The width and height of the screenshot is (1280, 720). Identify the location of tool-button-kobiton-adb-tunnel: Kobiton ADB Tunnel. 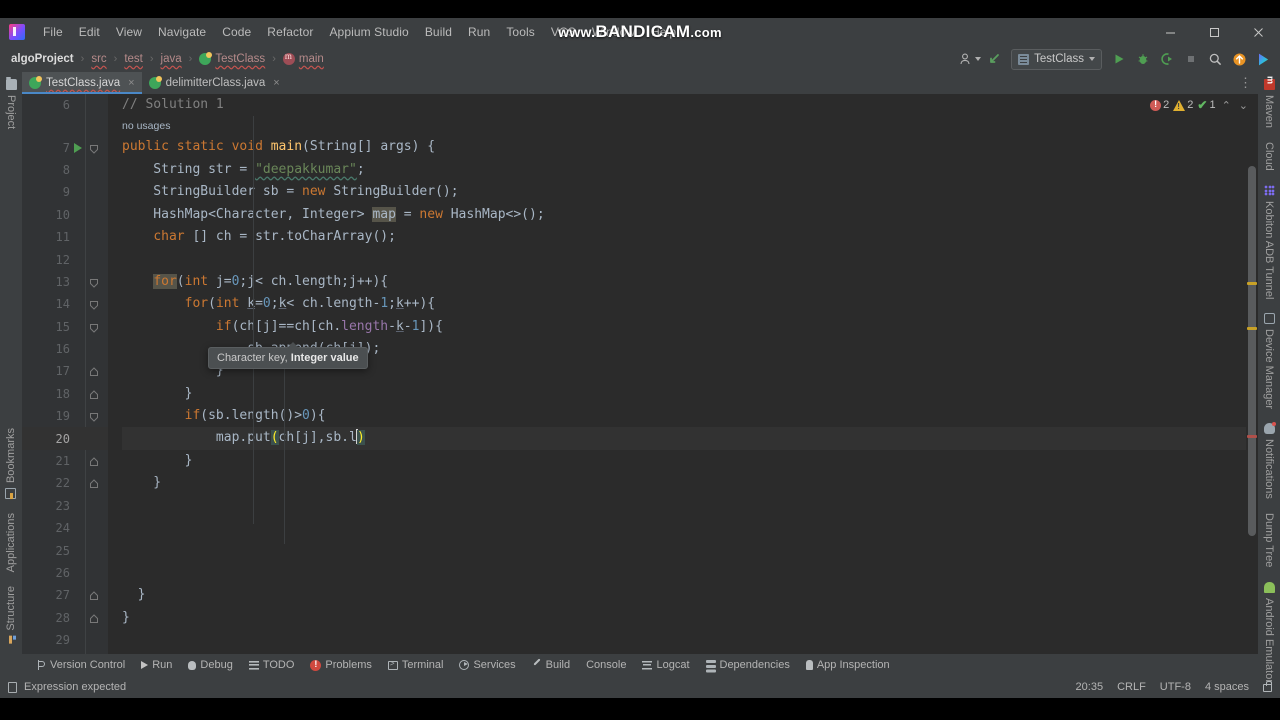
(1269, 242).